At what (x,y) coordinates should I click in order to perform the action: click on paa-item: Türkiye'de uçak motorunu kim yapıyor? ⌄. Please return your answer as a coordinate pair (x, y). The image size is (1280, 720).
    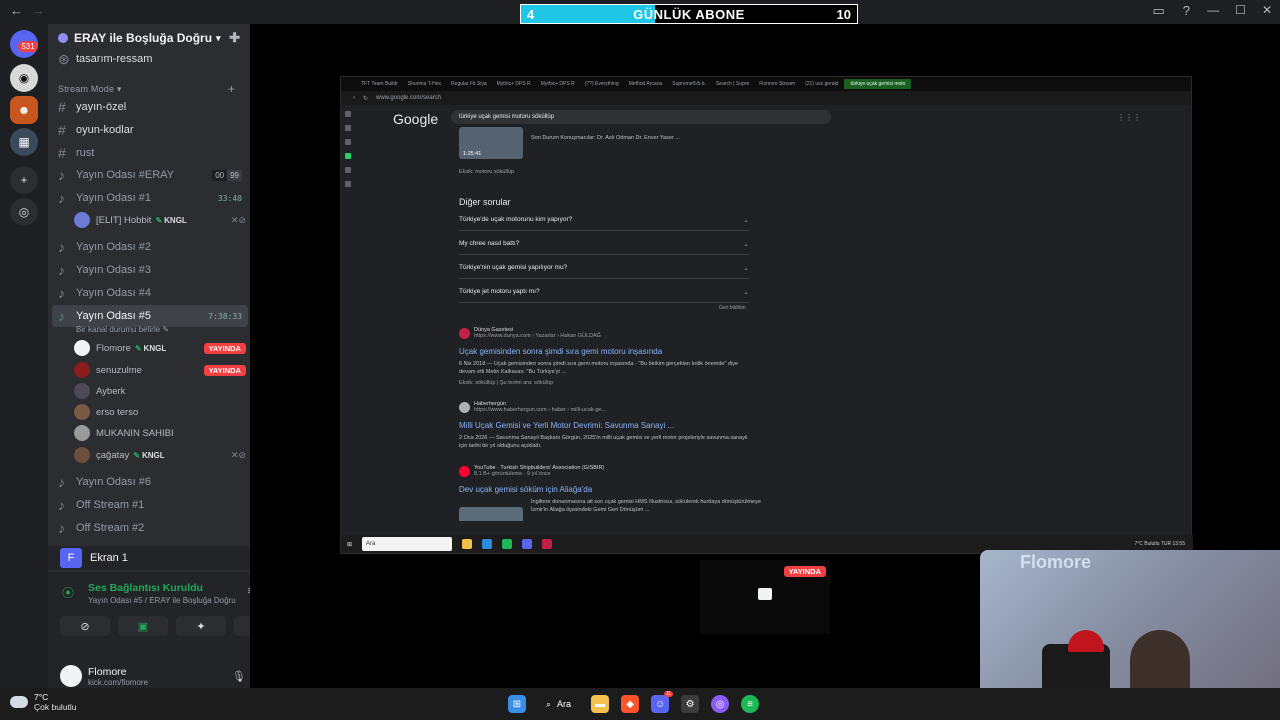
    Looking at the image, I should click on (604, 220).